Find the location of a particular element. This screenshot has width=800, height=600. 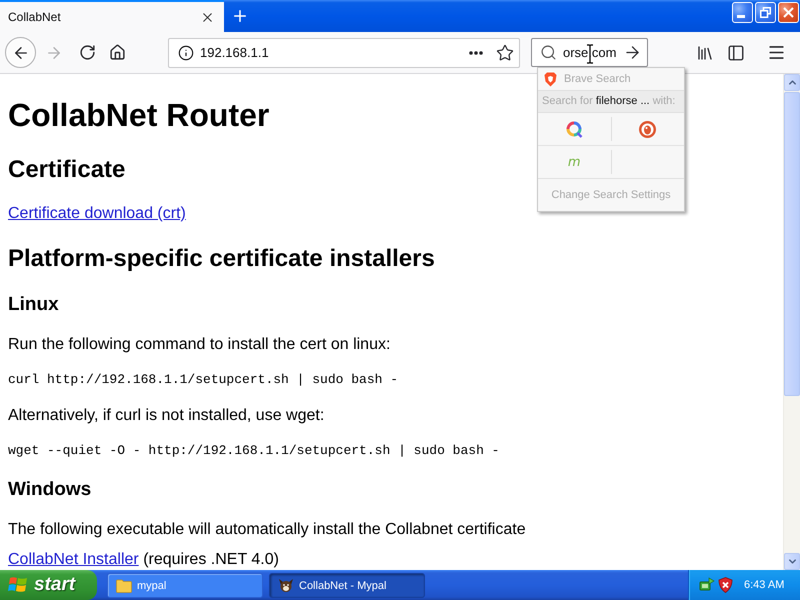

back-button is located at coordinates (20, 52).